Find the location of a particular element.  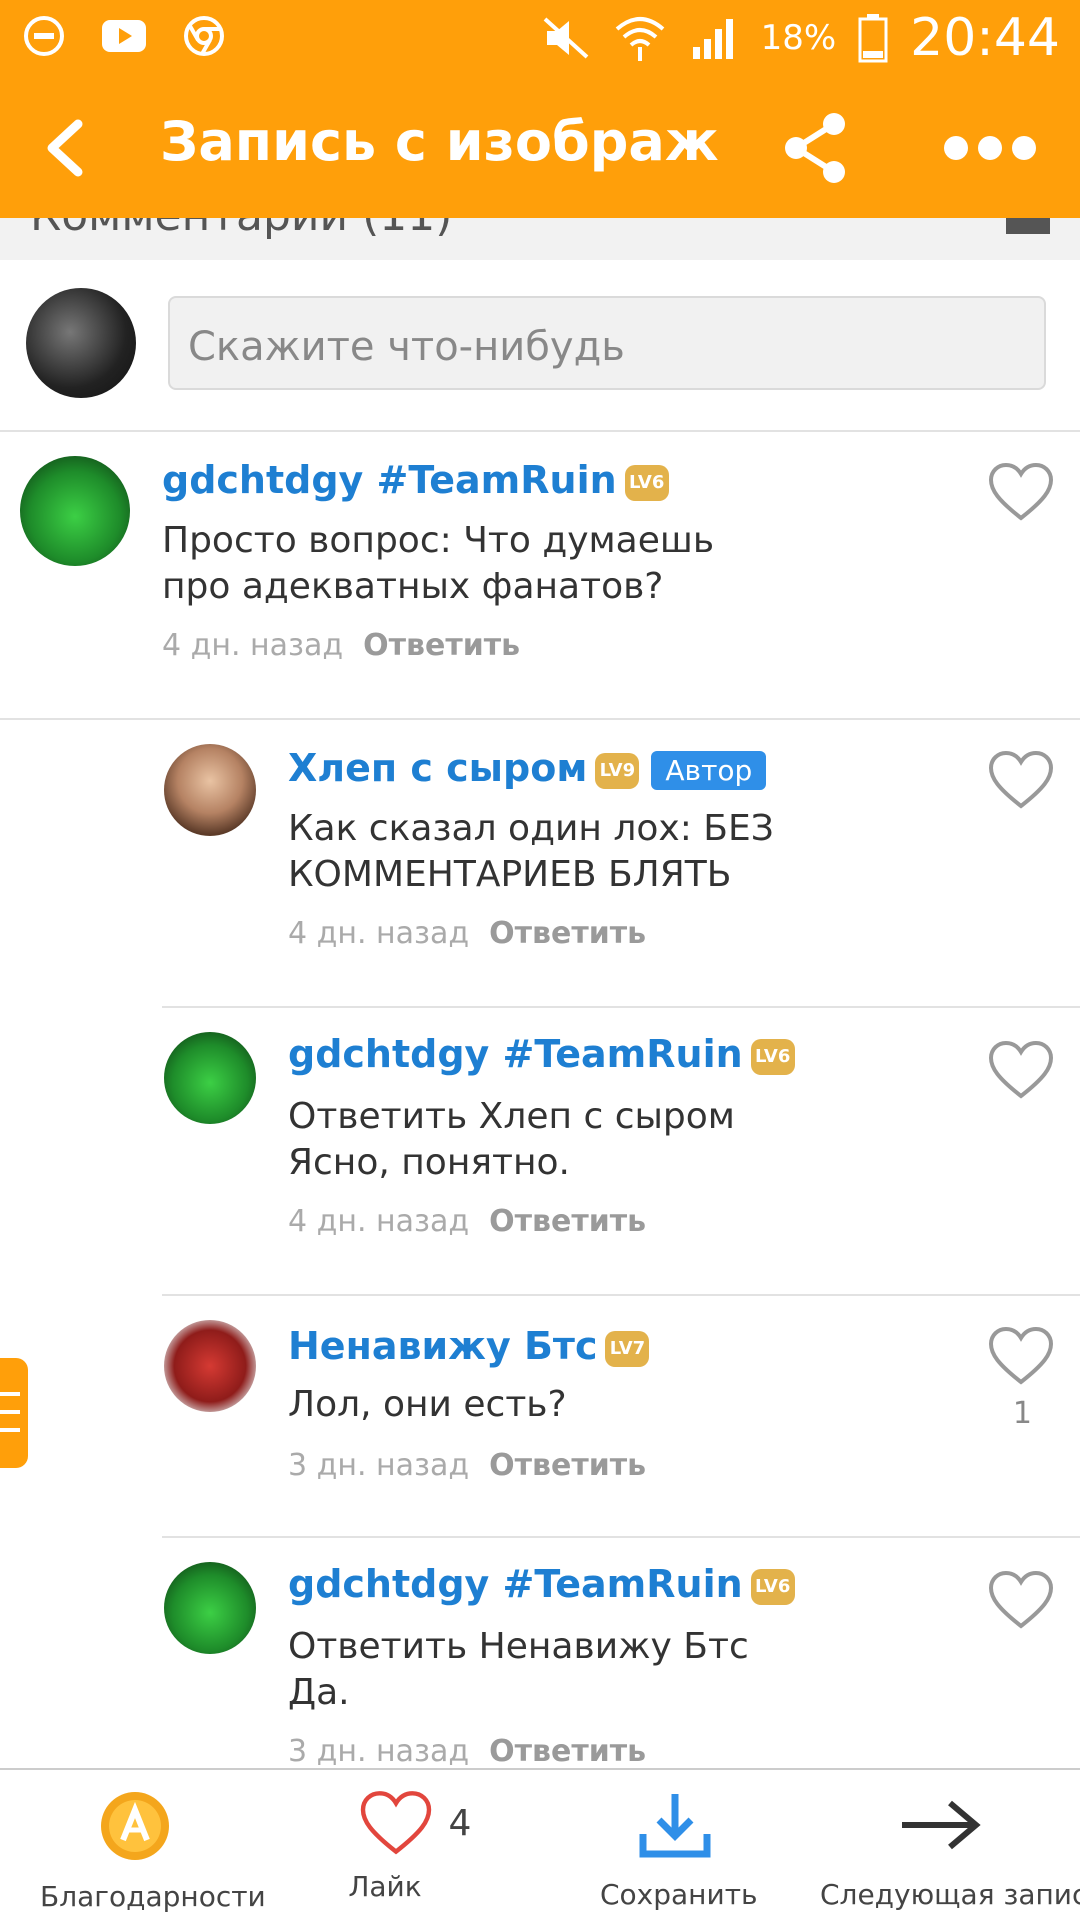

reply-mention: Ответить Хлеп с сыром is located at coordinates (511, 1116).